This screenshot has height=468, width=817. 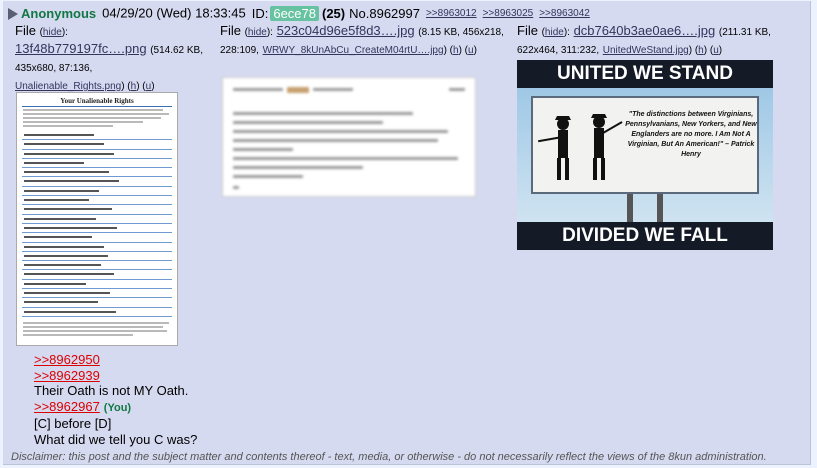 What do you see at coordinates (68, 86) in the screenshot?
I see `original-filename-link: Unalienable_Rights.png` at bounding box center [68, 86].